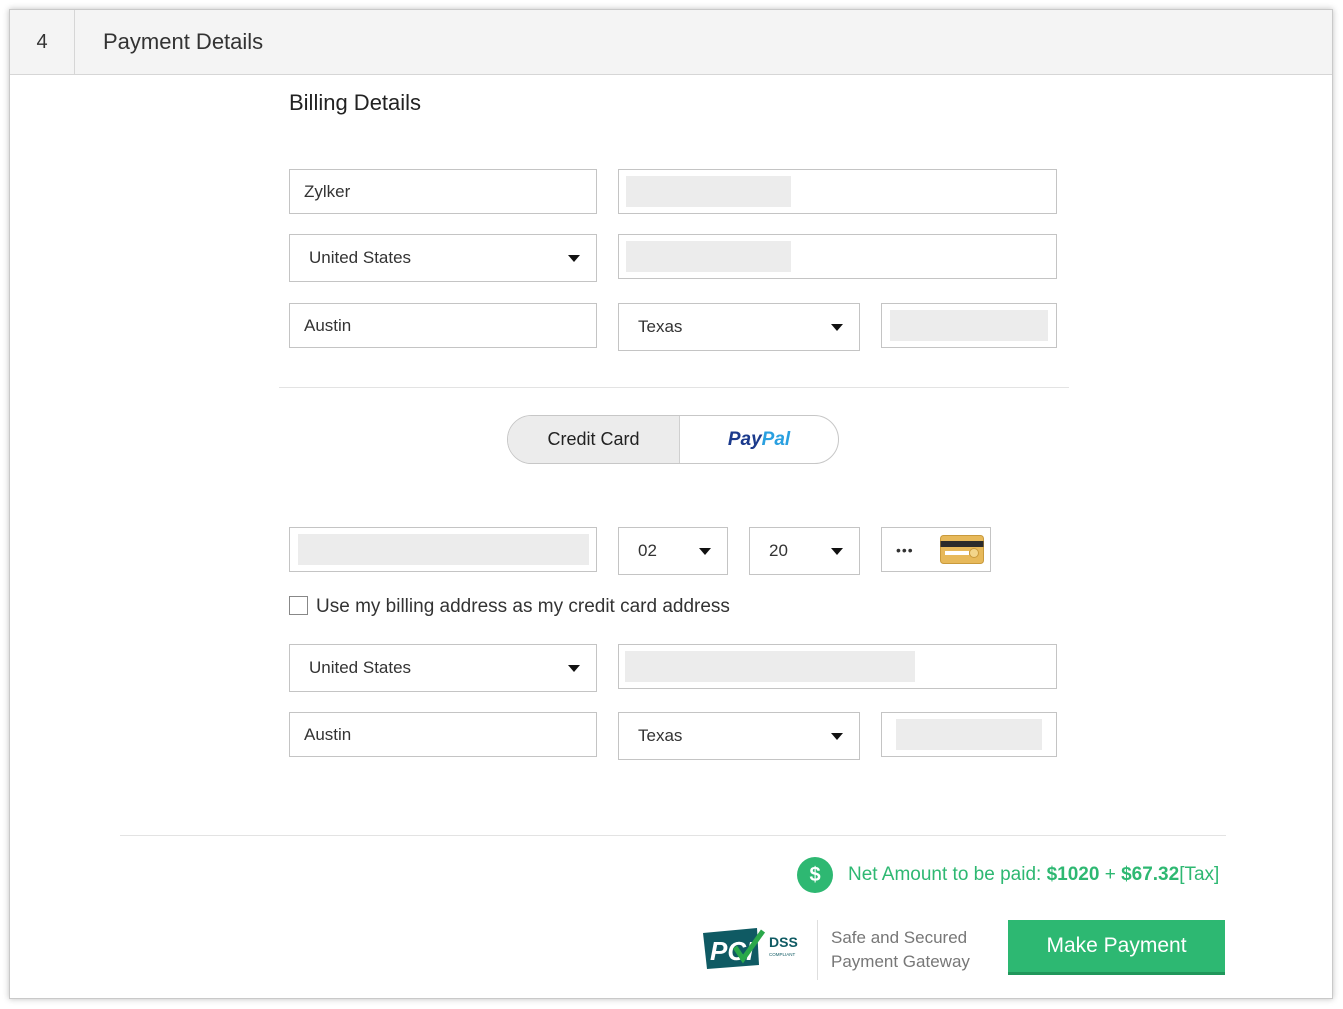  What do you see at coordinates (647, 550) in the screenshot?
I see `expiry-month-value: 02` at bounding box center [647, 550].